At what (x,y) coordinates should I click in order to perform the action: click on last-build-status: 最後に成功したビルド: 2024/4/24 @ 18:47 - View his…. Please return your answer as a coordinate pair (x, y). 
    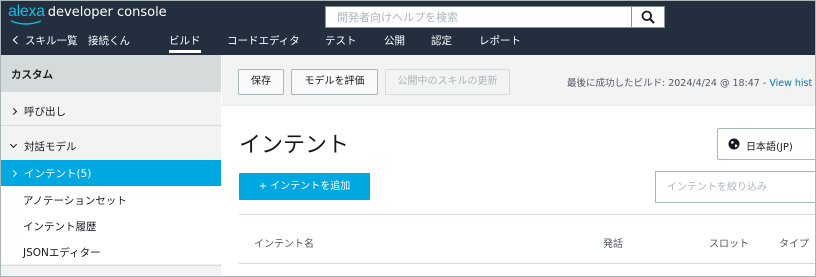
    Looking at the image, I should click on (689, 82).